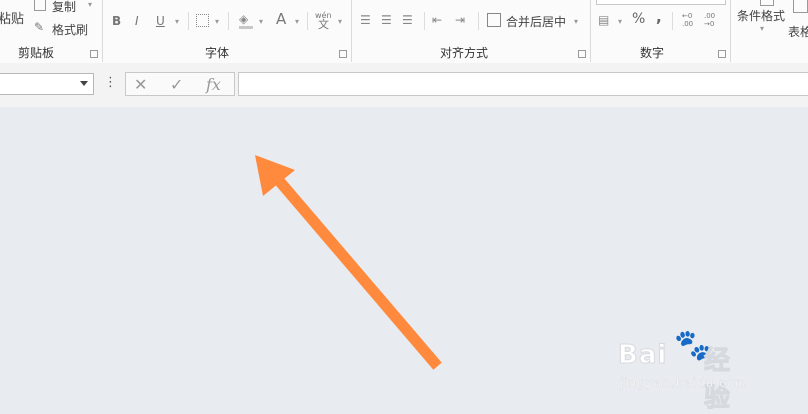  Describe the element at coordinates (684, 383) in the screenshot. I see `watermark-url: jingyan.baidu.com` at that location.